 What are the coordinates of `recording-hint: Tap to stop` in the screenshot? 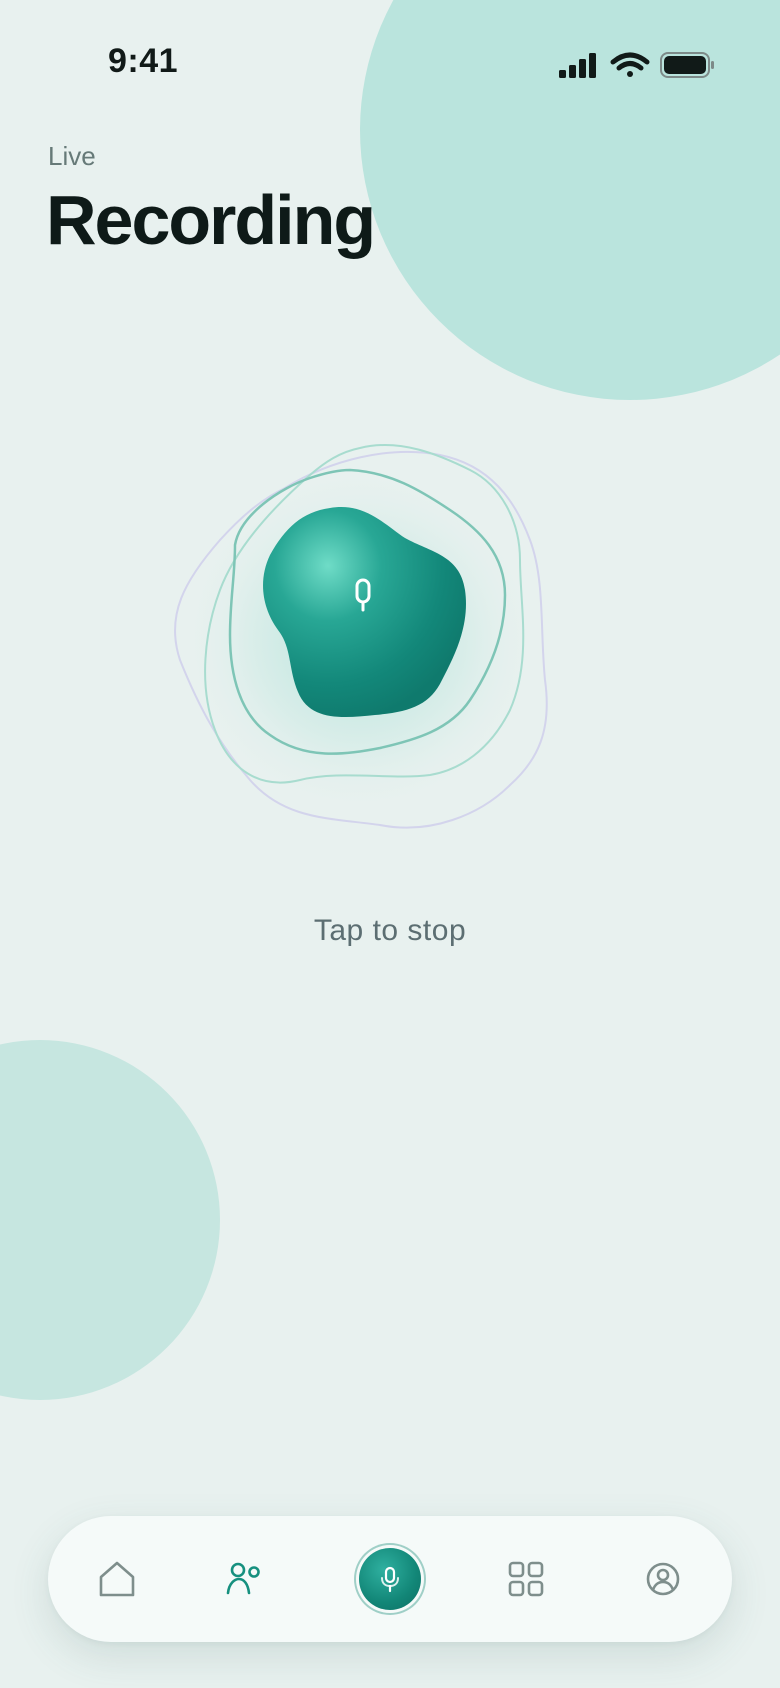 It's located at (390, 930).